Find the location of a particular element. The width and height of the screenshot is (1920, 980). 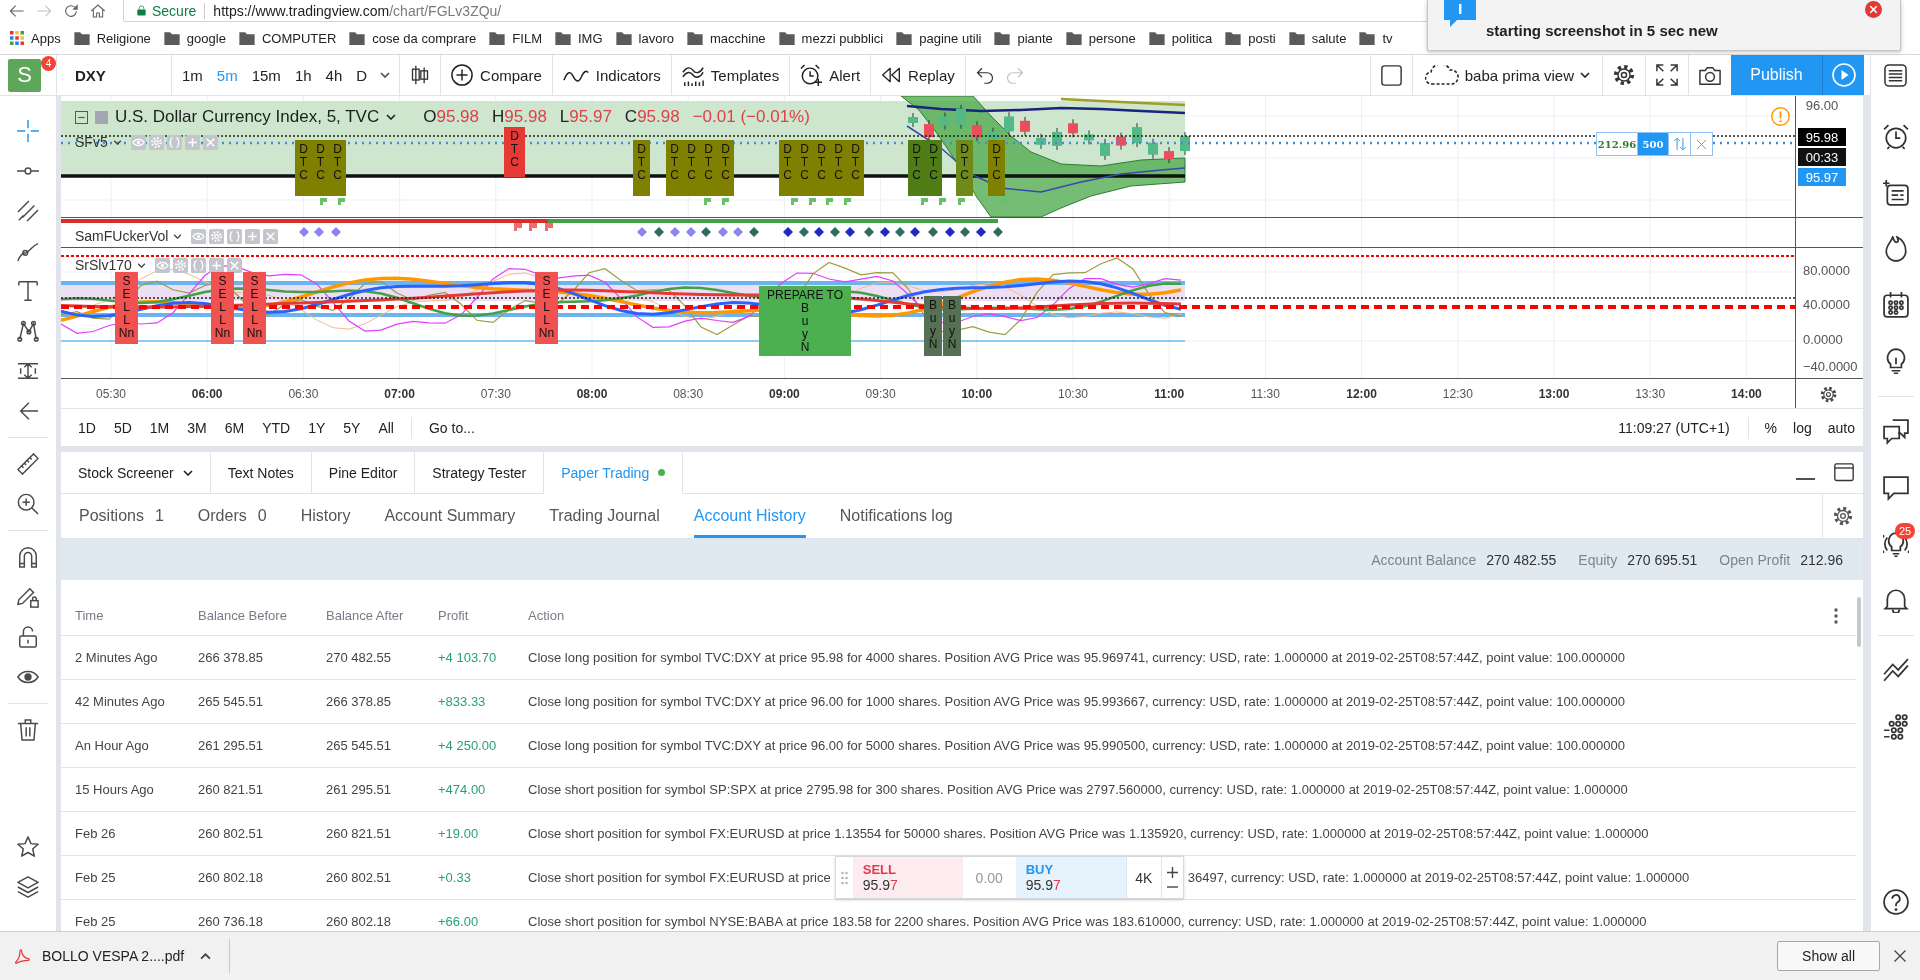

alert-button: Alert is located at coordinates (831, 75).